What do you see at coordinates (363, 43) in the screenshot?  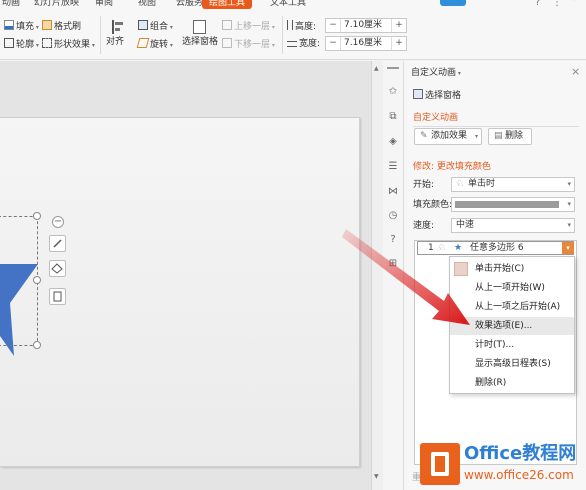 I see `width-value: 7.16厘米` at bounding box center [363, 43].